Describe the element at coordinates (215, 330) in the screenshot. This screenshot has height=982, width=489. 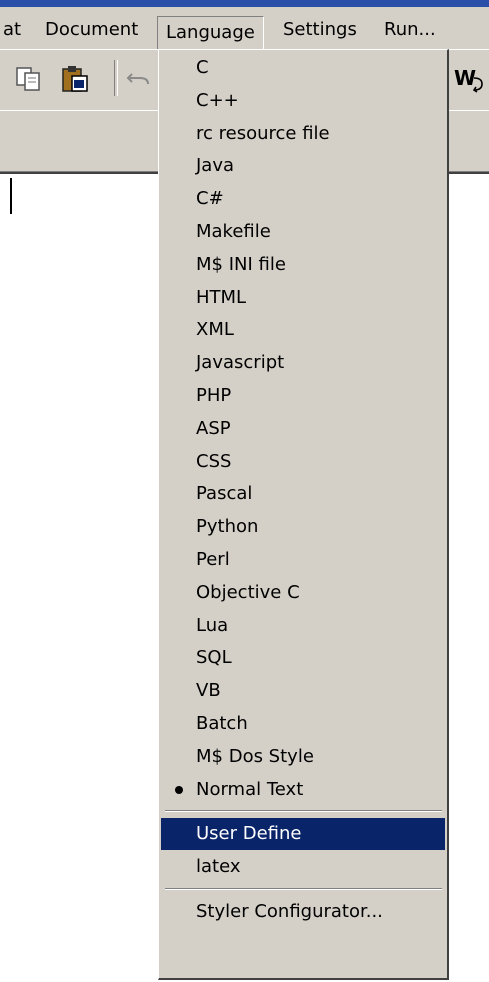
I see `menu-item-label: XML` at that location.